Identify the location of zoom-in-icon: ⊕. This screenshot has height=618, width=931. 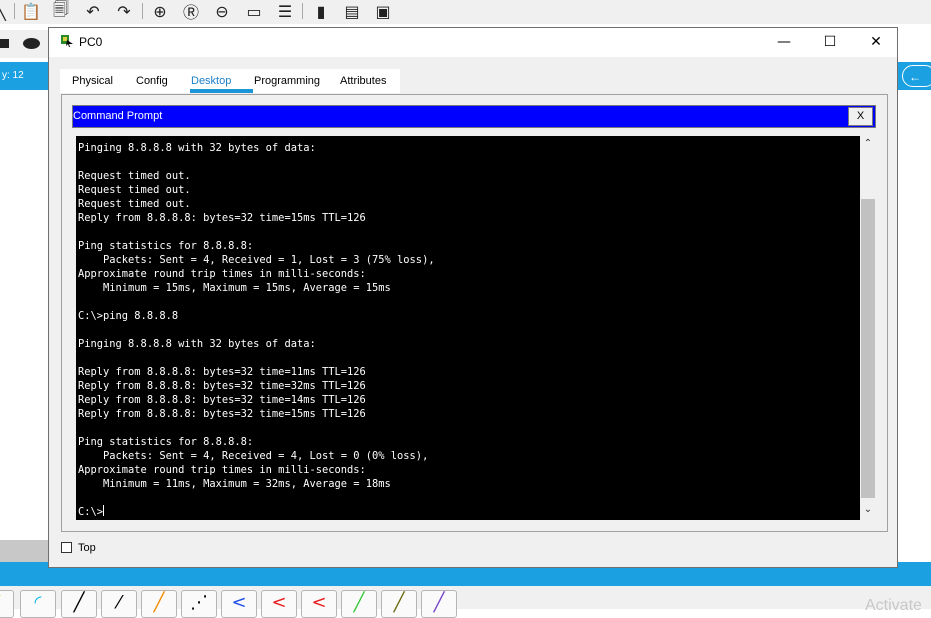
(160, 11).